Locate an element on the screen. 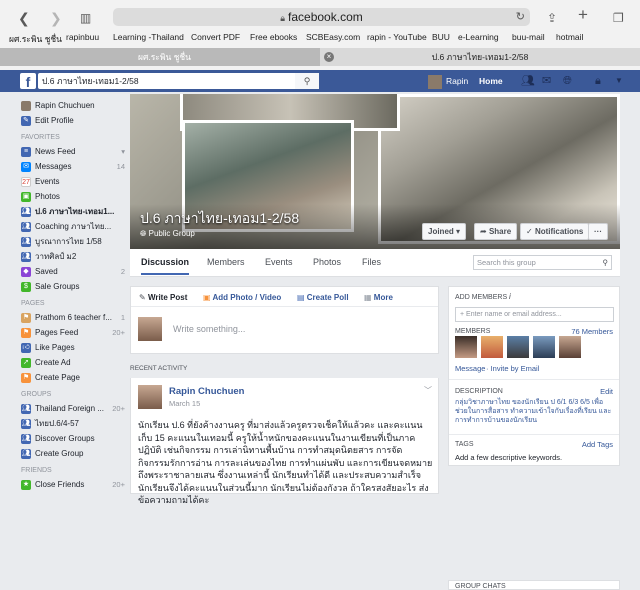 This screenshot has width=640, height=590. create-poll-tab: ▤ Create Poll is located at coordinates (323, 297).